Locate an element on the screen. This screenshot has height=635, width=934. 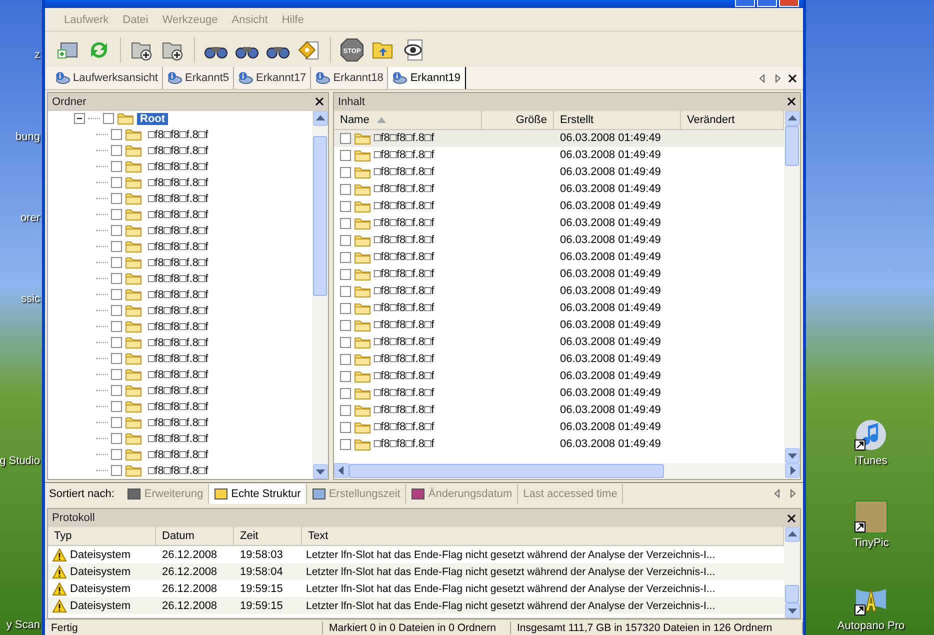
desktop-icon-label: Autopano Pro is located at coordinates (871, 626).